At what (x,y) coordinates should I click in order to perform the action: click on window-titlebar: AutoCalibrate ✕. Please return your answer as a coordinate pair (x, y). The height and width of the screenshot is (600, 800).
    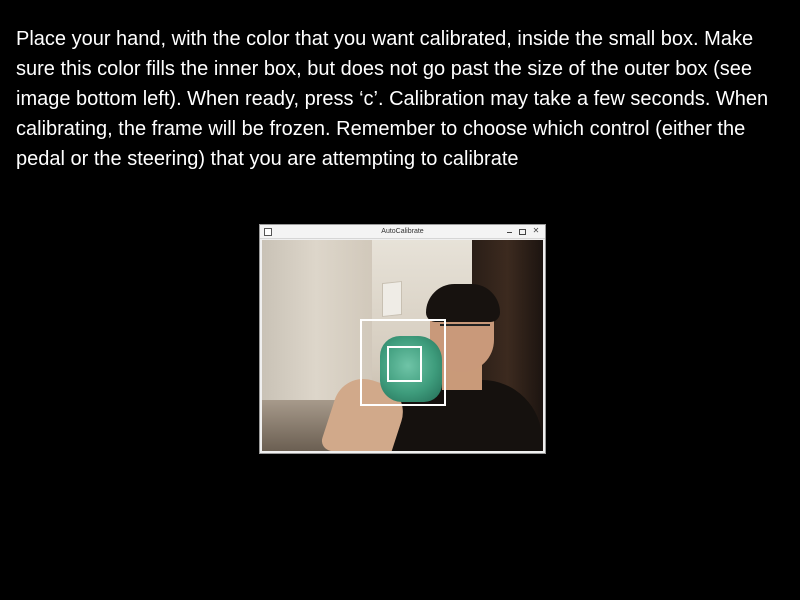
    Looking at the image, I should click on (402, 232).